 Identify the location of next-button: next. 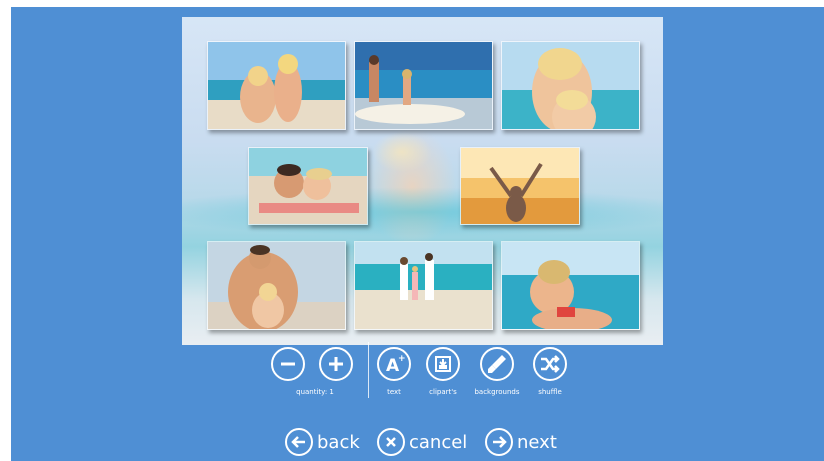
(521, 442).